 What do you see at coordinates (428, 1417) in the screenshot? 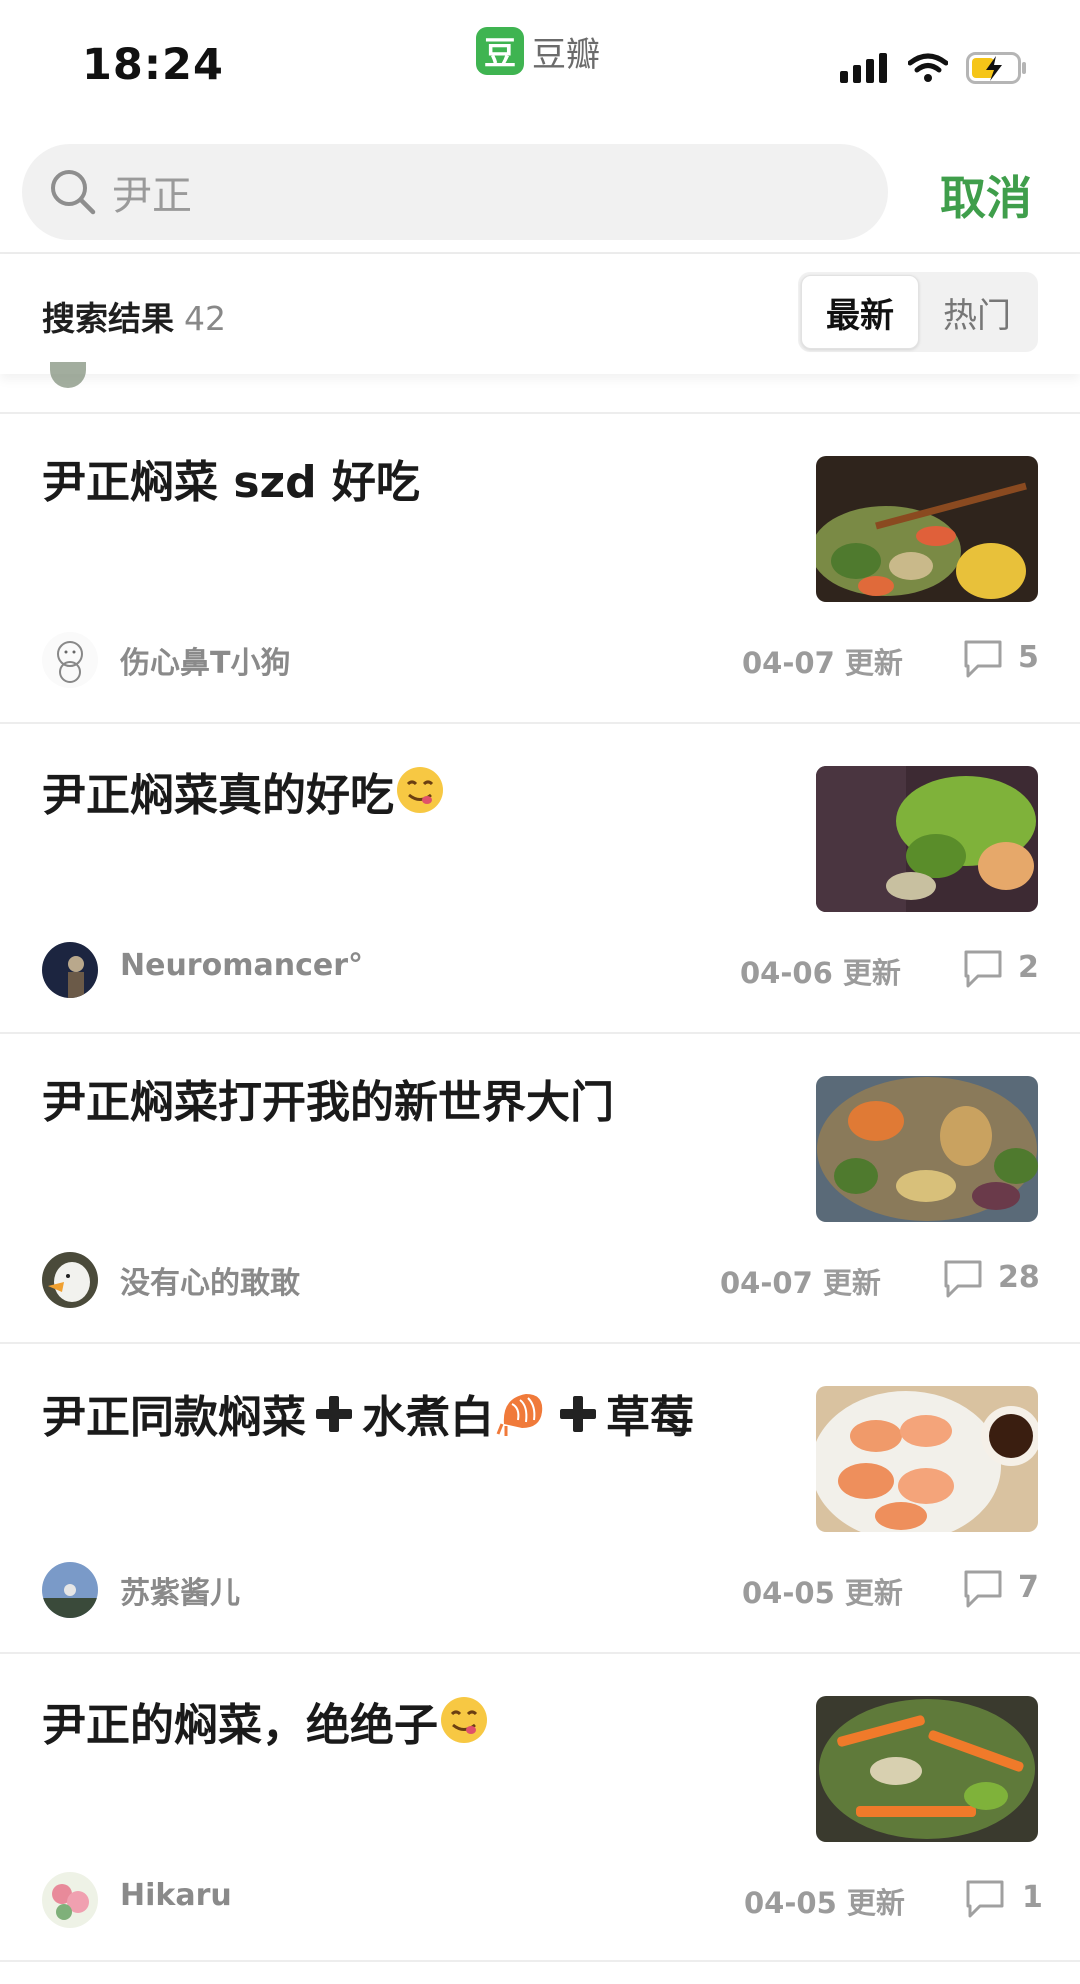
I see `post-title-part: 水煮白` at bounding box center [428, 1417].